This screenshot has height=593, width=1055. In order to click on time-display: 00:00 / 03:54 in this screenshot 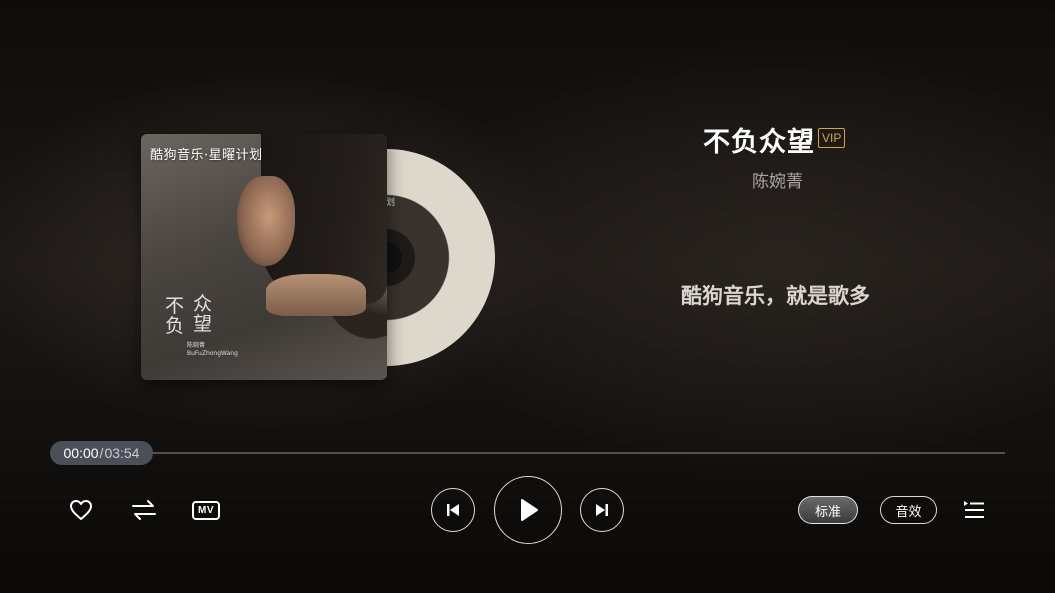, I will do `click(101, 453)`.